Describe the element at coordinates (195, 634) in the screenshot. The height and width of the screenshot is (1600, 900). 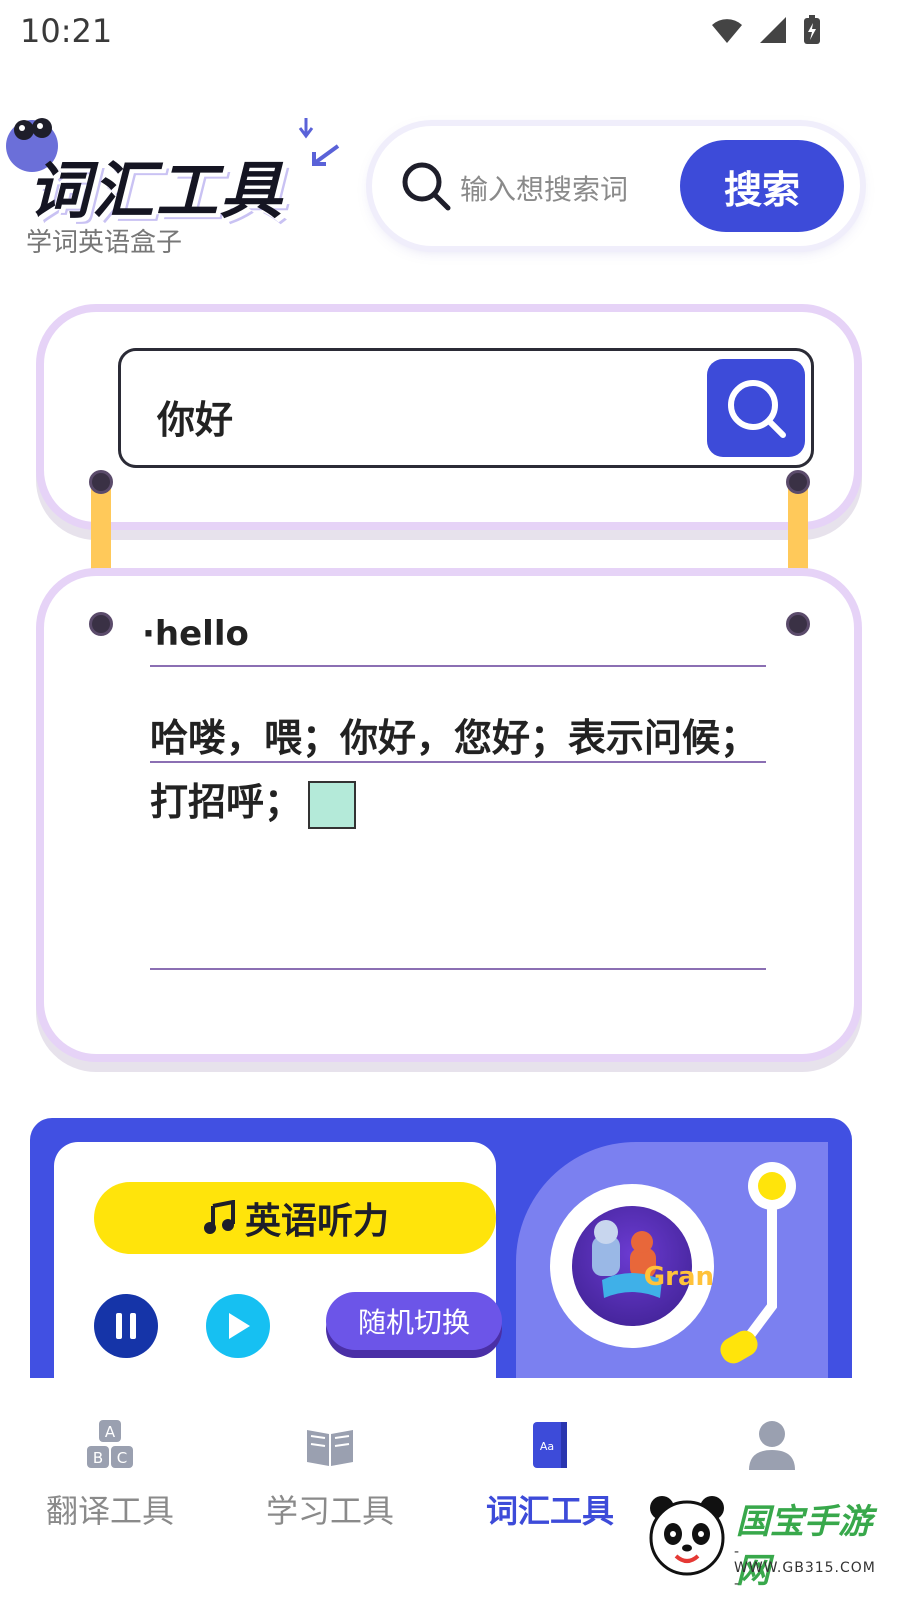
I see `result-word: ·hello` at that location.